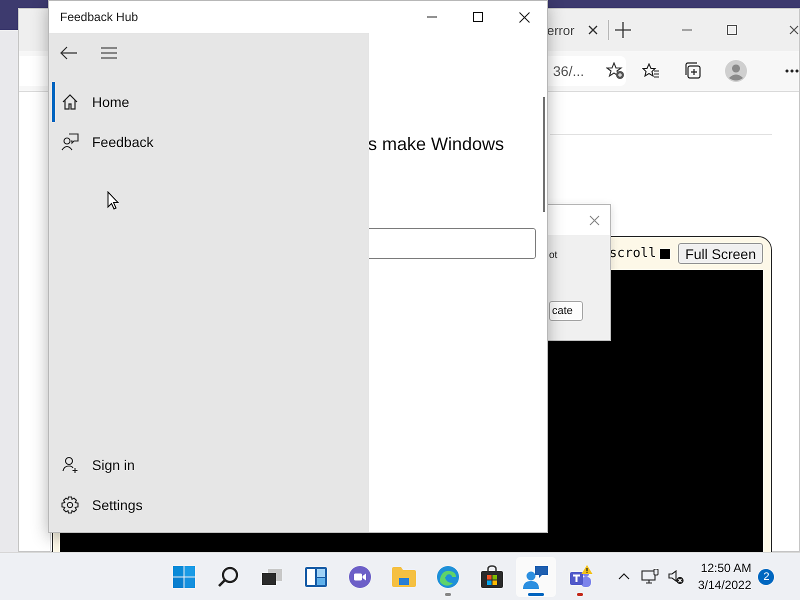  I want to click on browser-tab: error, so click(572, 30).